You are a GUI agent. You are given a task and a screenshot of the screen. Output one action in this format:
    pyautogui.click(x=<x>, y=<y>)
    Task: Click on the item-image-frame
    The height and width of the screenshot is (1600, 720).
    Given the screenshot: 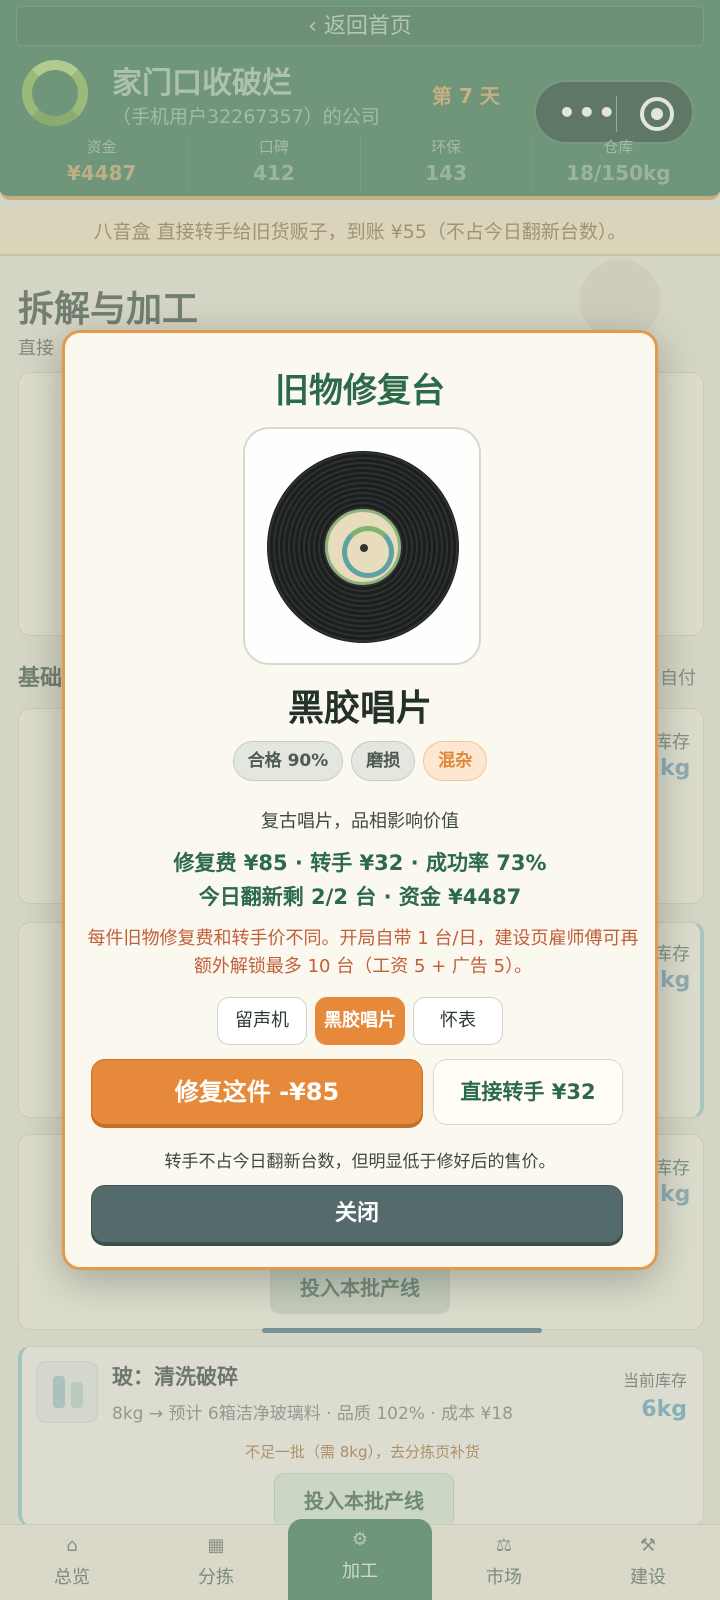 What is the action you would take?
    pyautogui.click(x=362, y=546)
    